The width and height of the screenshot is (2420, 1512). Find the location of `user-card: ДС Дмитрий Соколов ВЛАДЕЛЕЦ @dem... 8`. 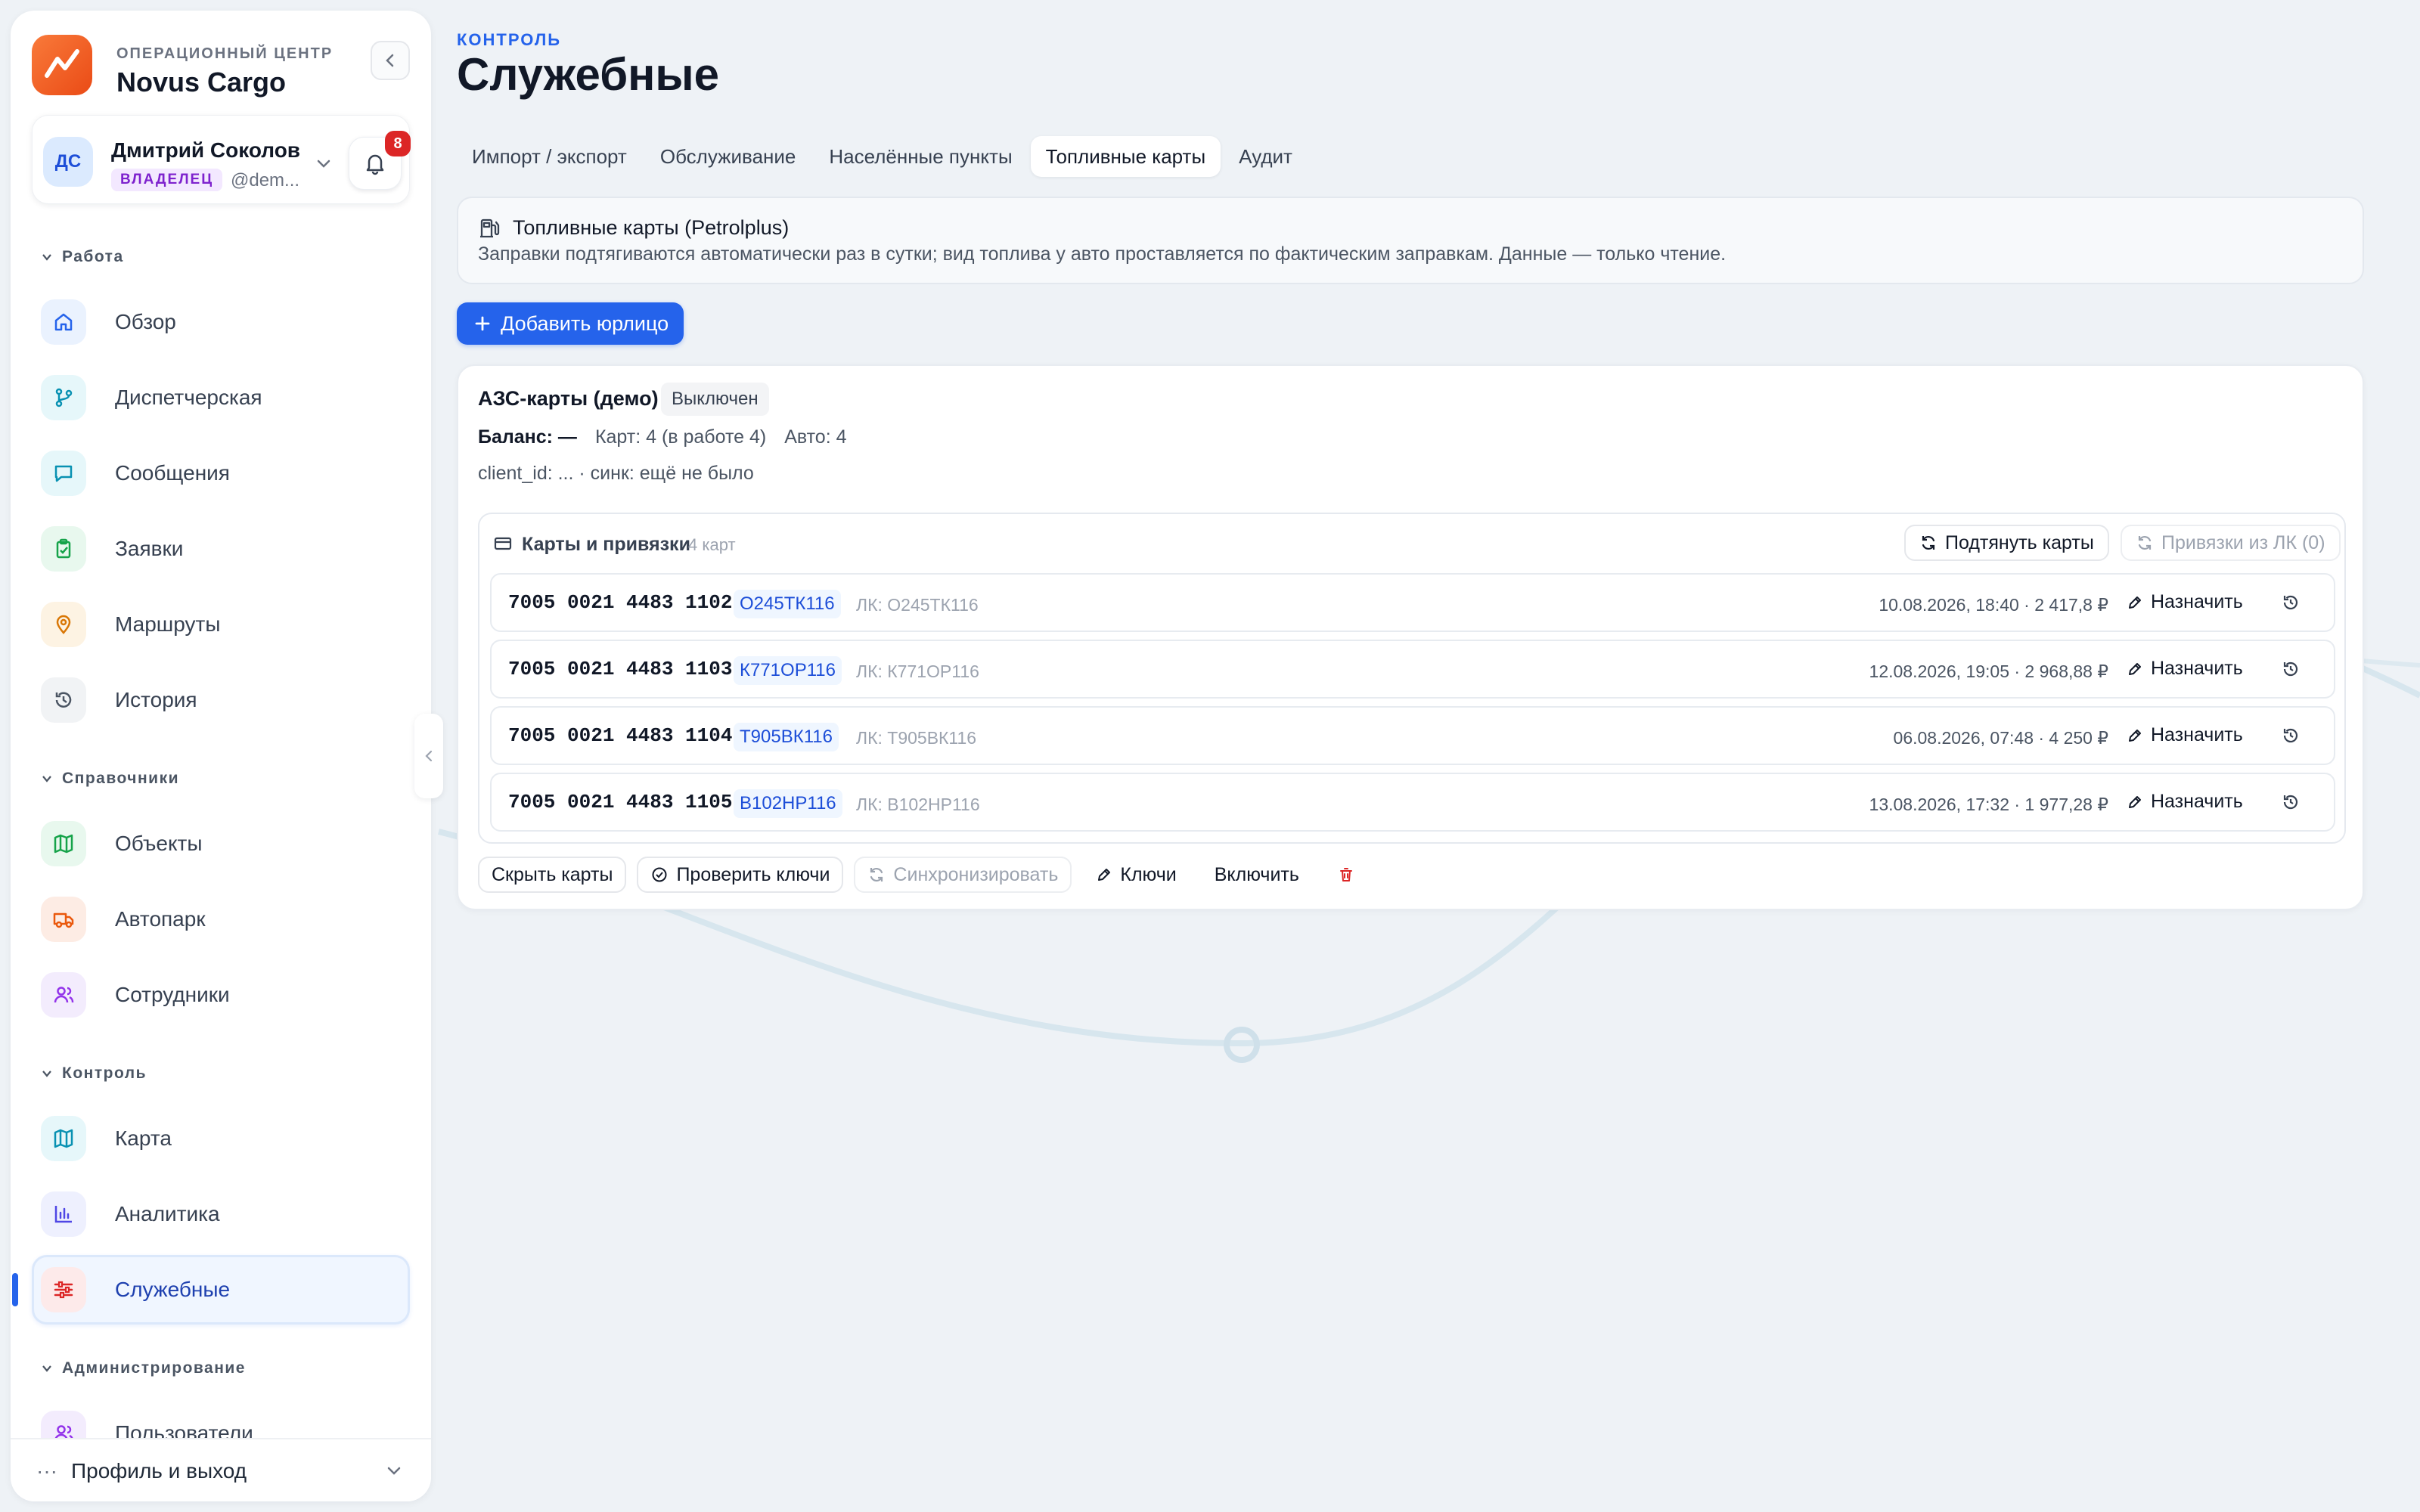

user-card: ДС Дмитрий Соколов ВЛАДЕЛЕЦ @dem... 8 is located at coordinates (221, 159).